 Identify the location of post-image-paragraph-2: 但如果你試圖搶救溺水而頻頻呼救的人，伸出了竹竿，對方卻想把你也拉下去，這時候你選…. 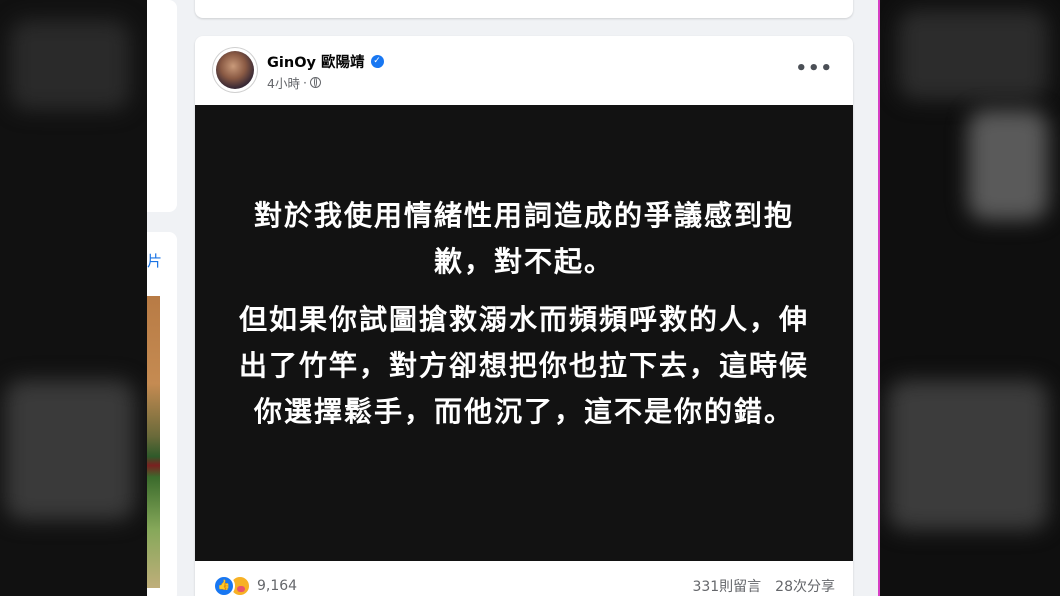
(523, 365).